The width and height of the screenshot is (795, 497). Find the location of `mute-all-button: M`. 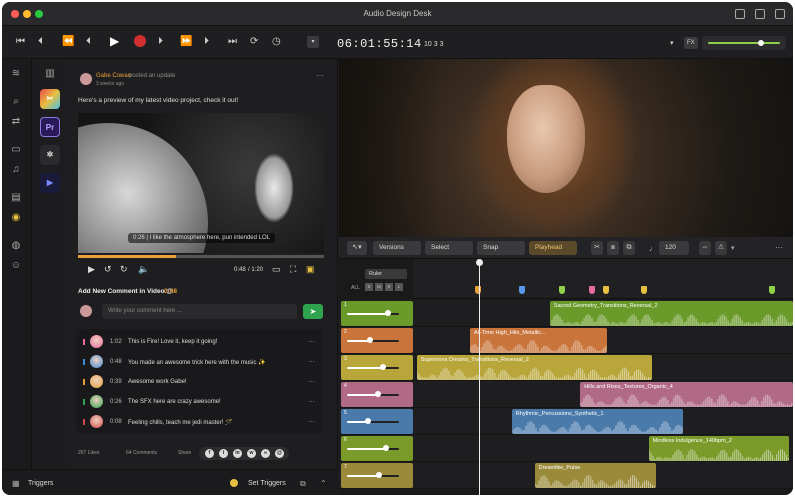

mute-all-button: M is located at coordinates (379, 287).